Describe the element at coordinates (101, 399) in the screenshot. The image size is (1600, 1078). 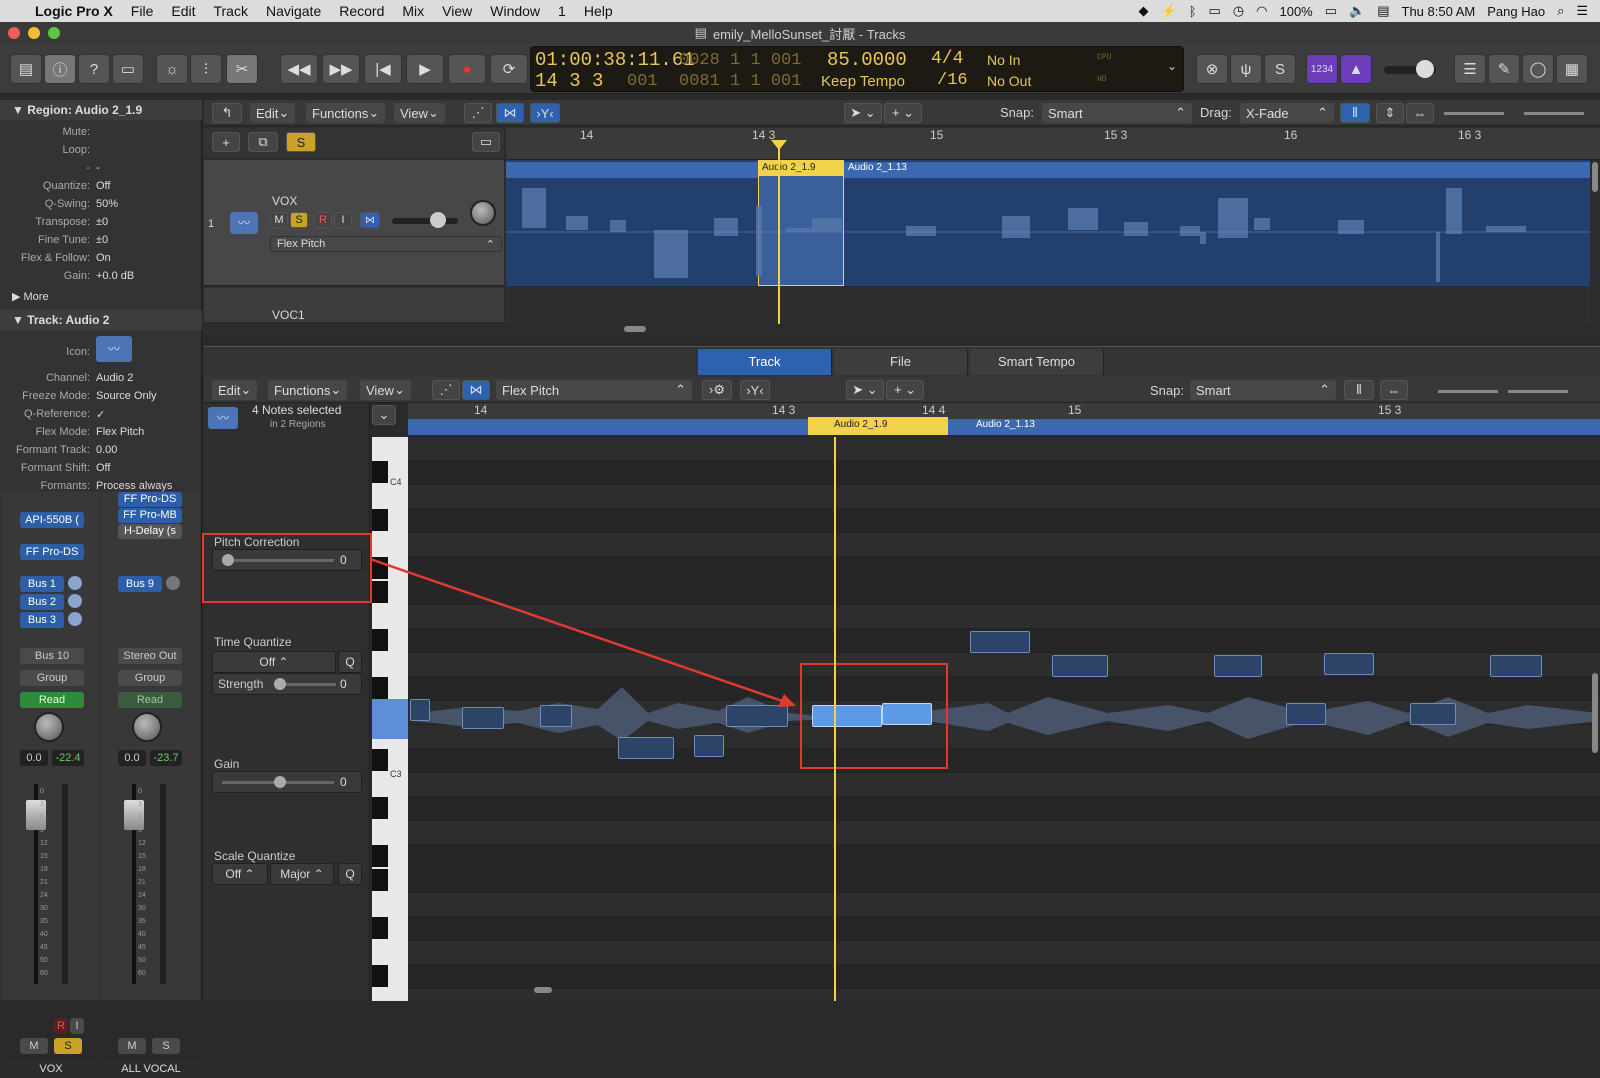
I see `track-prop-row: Freeze Mode: Source Only` at that location.